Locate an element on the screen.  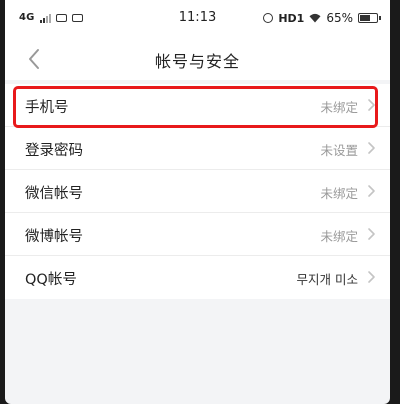
status-bar: 4G 11:13 HD1 65% is located at coordinates (197, 19).